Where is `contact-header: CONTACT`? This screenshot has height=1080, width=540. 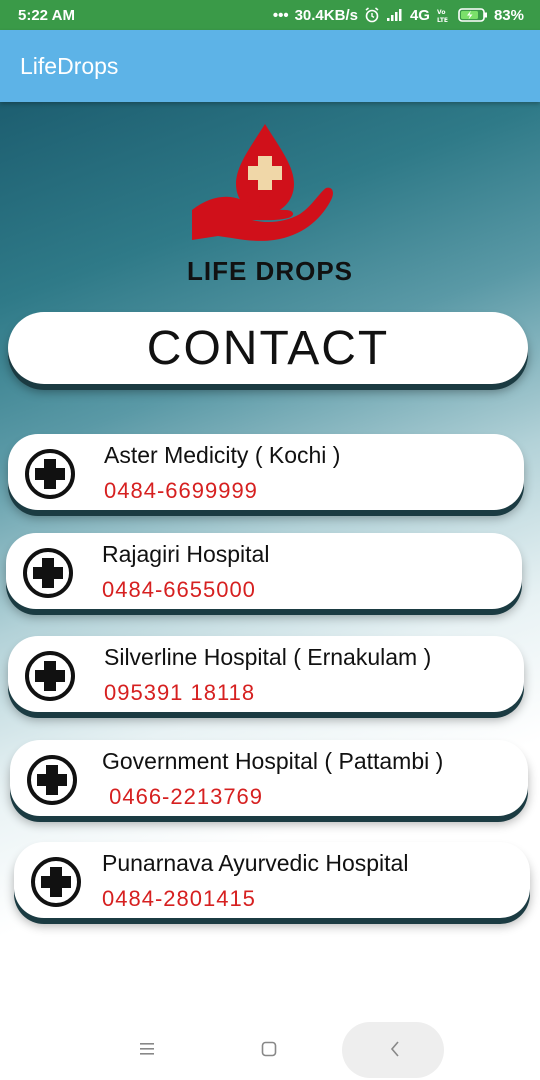
contact-header: CONTACT is located at coordinates (268, 348).